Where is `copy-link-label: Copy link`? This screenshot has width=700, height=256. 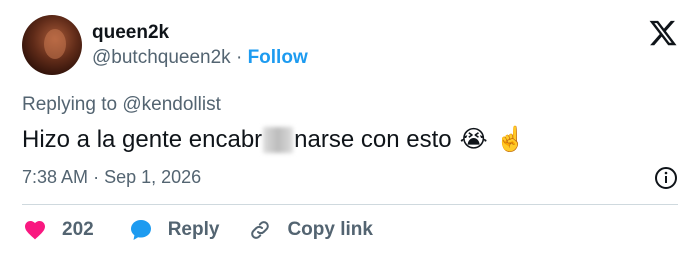
copy-link-label: Copy link is located at coordinates (330, 229).